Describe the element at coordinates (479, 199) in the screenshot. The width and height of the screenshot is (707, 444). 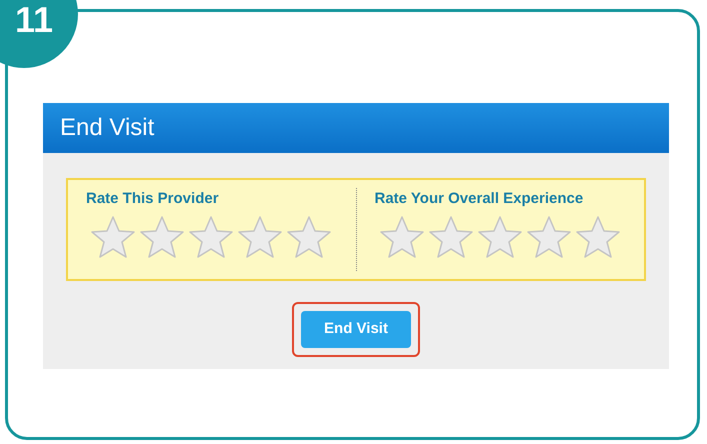
I see `rating-label: Rate Your Overall Experience` at that location.